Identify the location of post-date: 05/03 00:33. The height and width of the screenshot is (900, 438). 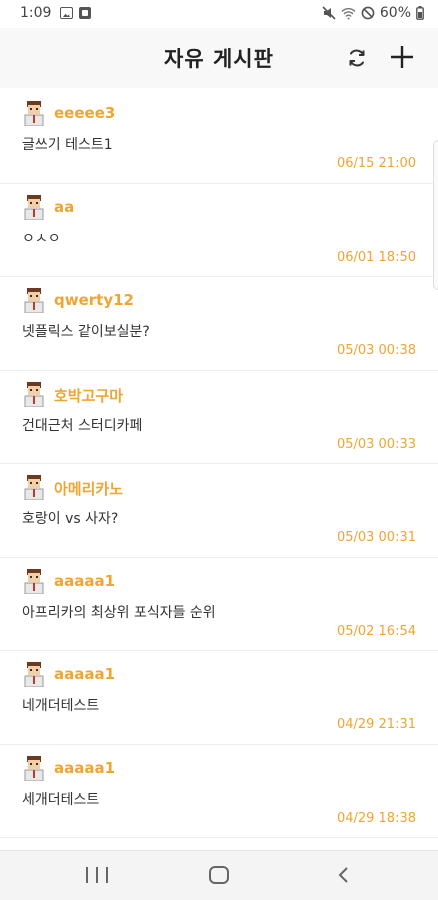
(376, 444).